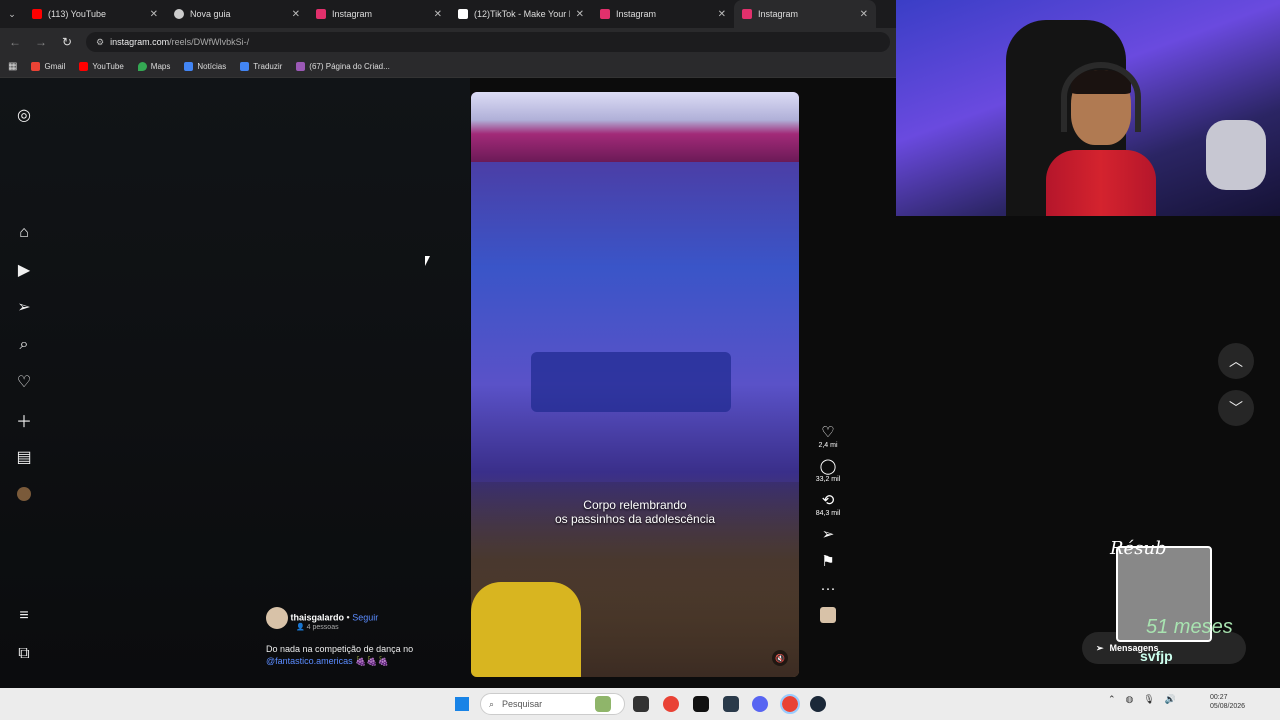 Image resolution: width=1280 pixels, height=720 pixels. What do you see at coordinates (24, 654) in the screenshot?
I see `also-from-meta-icon: ⧉` at bounding box center [24, 654].